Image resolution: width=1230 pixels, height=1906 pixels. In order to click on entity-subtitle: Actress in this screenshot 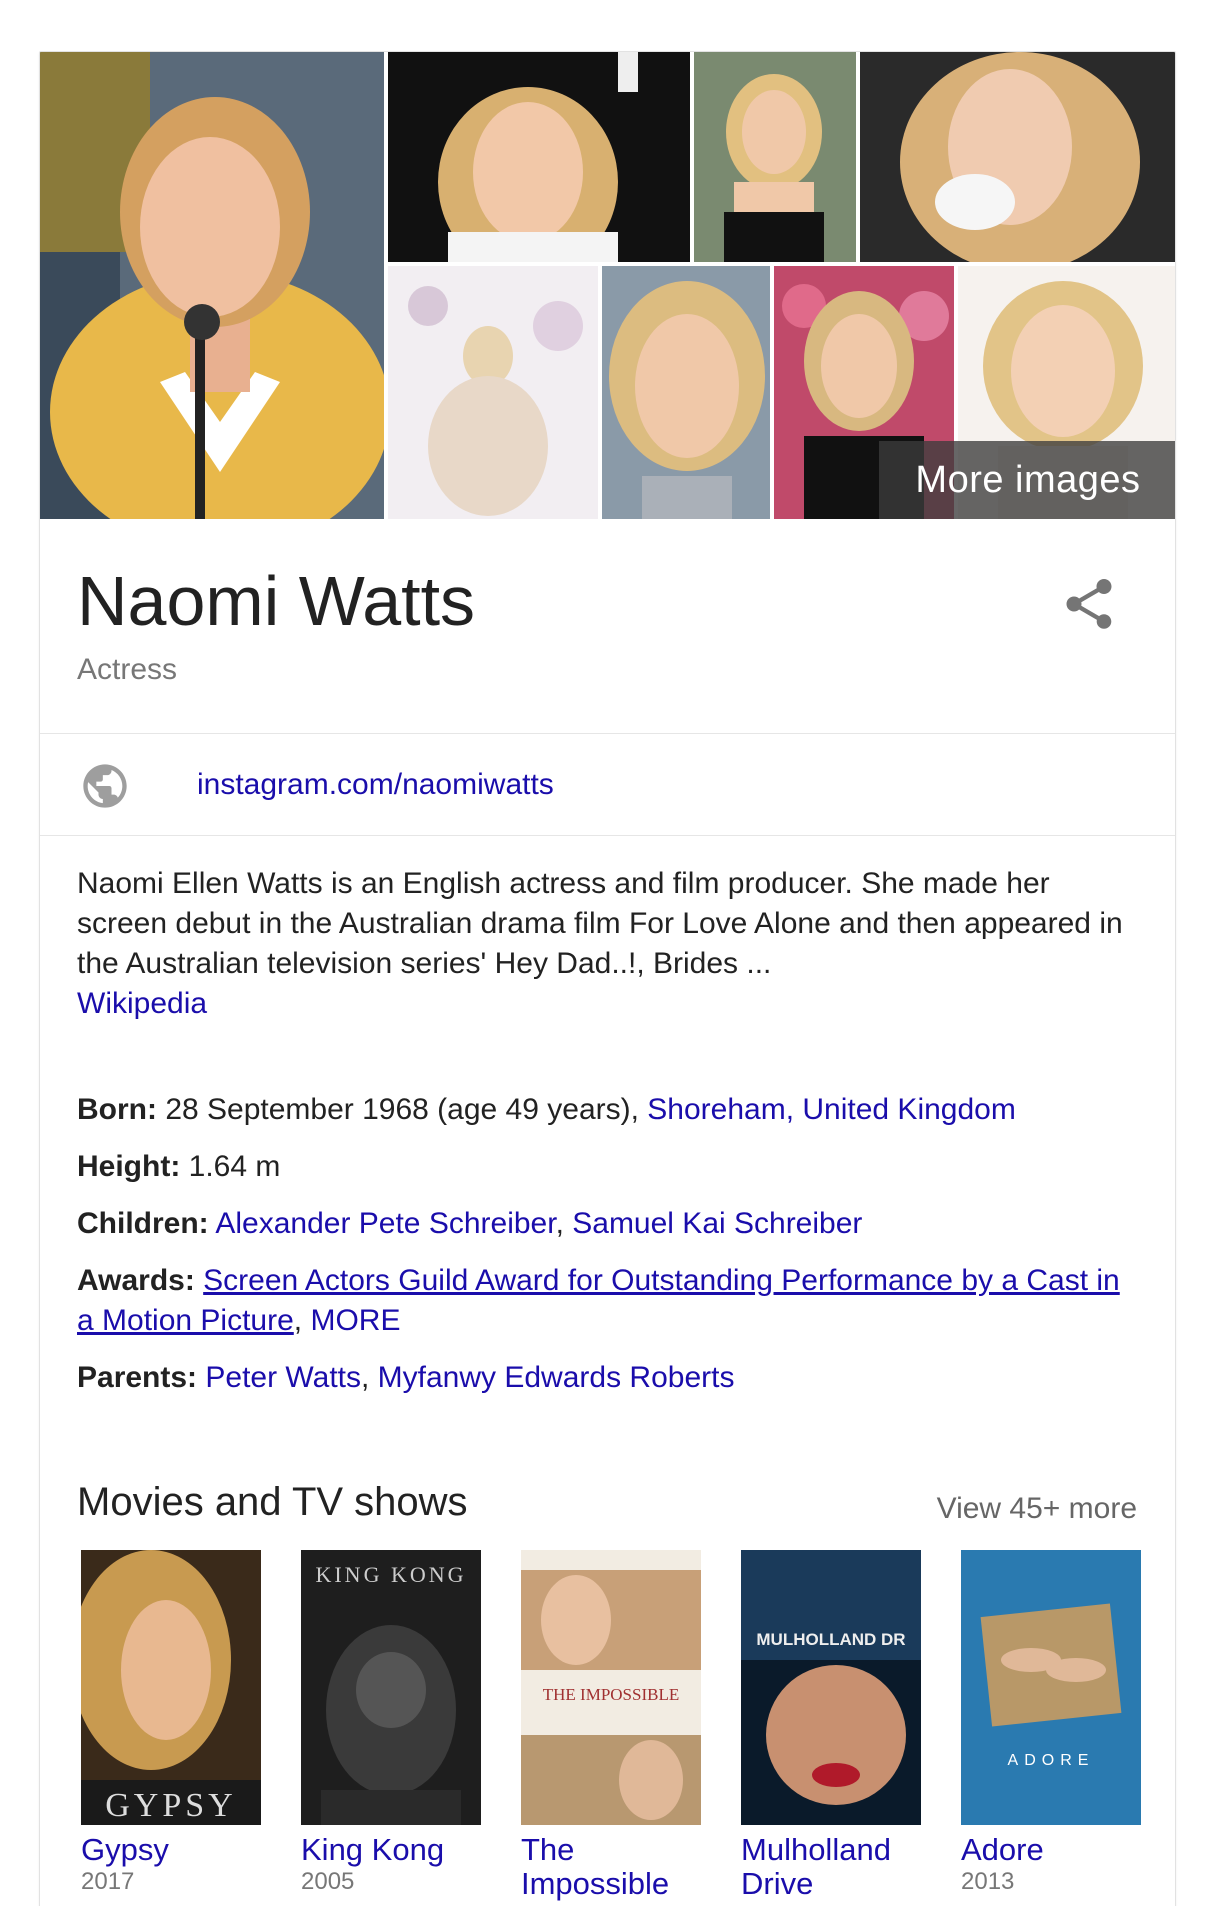, I will do `click(127, 669)`.